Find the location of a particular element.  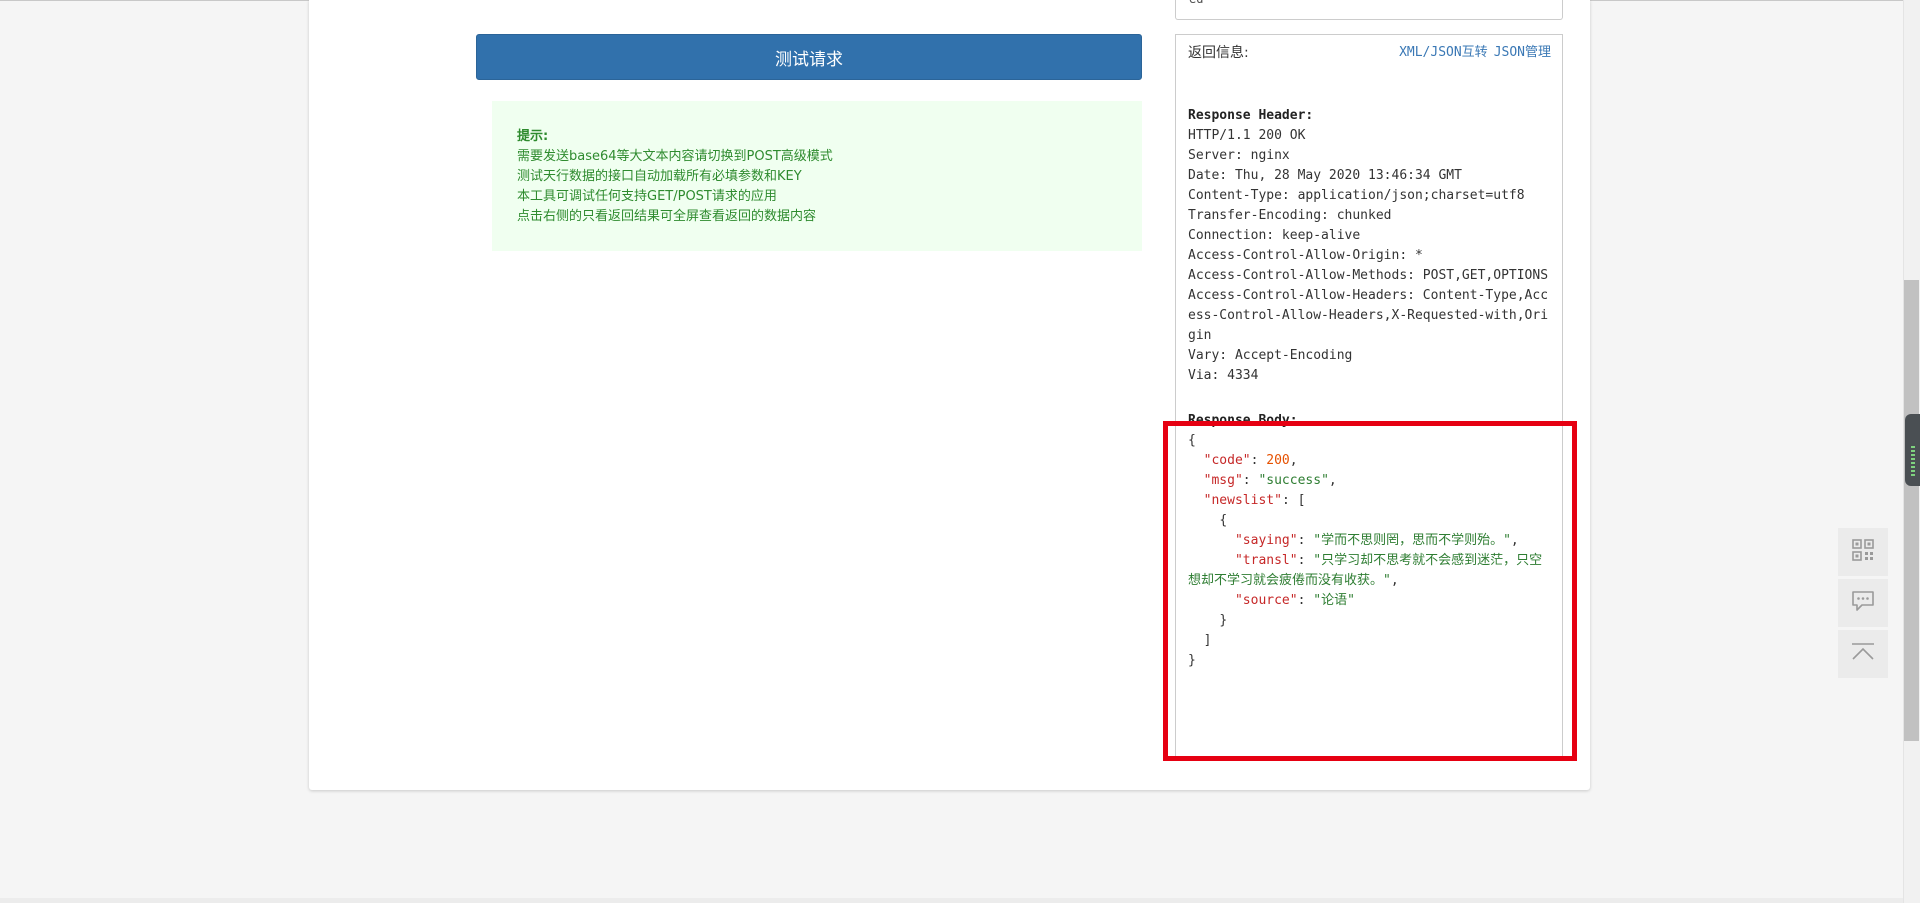

json-close-brace: } is located at coordinates (1192, 660).